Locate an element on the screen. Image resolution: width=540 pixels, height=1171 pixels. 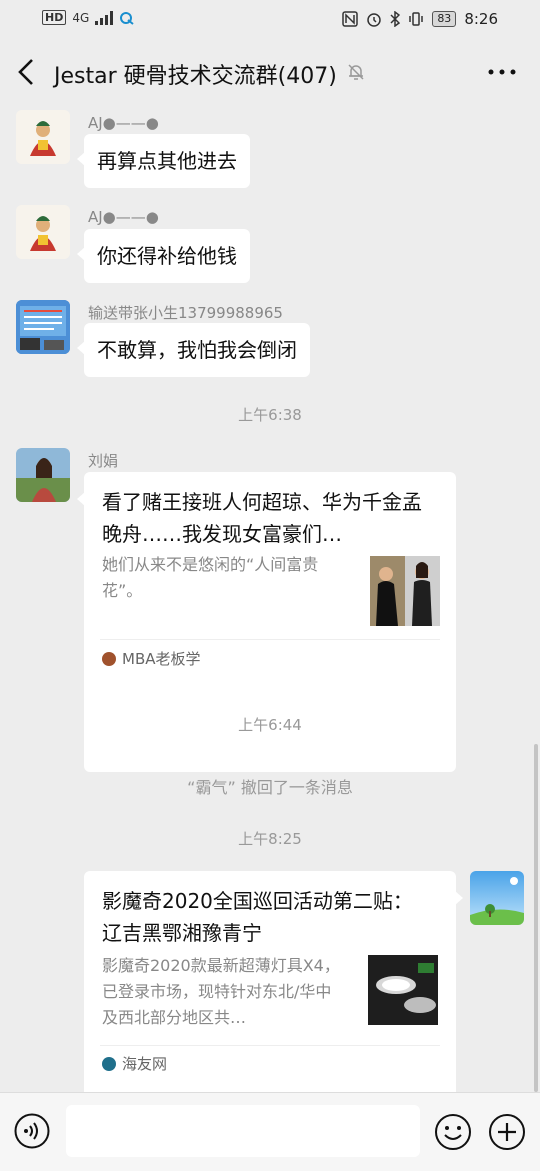
chat-header: Jestar 硬骨技术交流群(407) is located at coordinates (270, 72).